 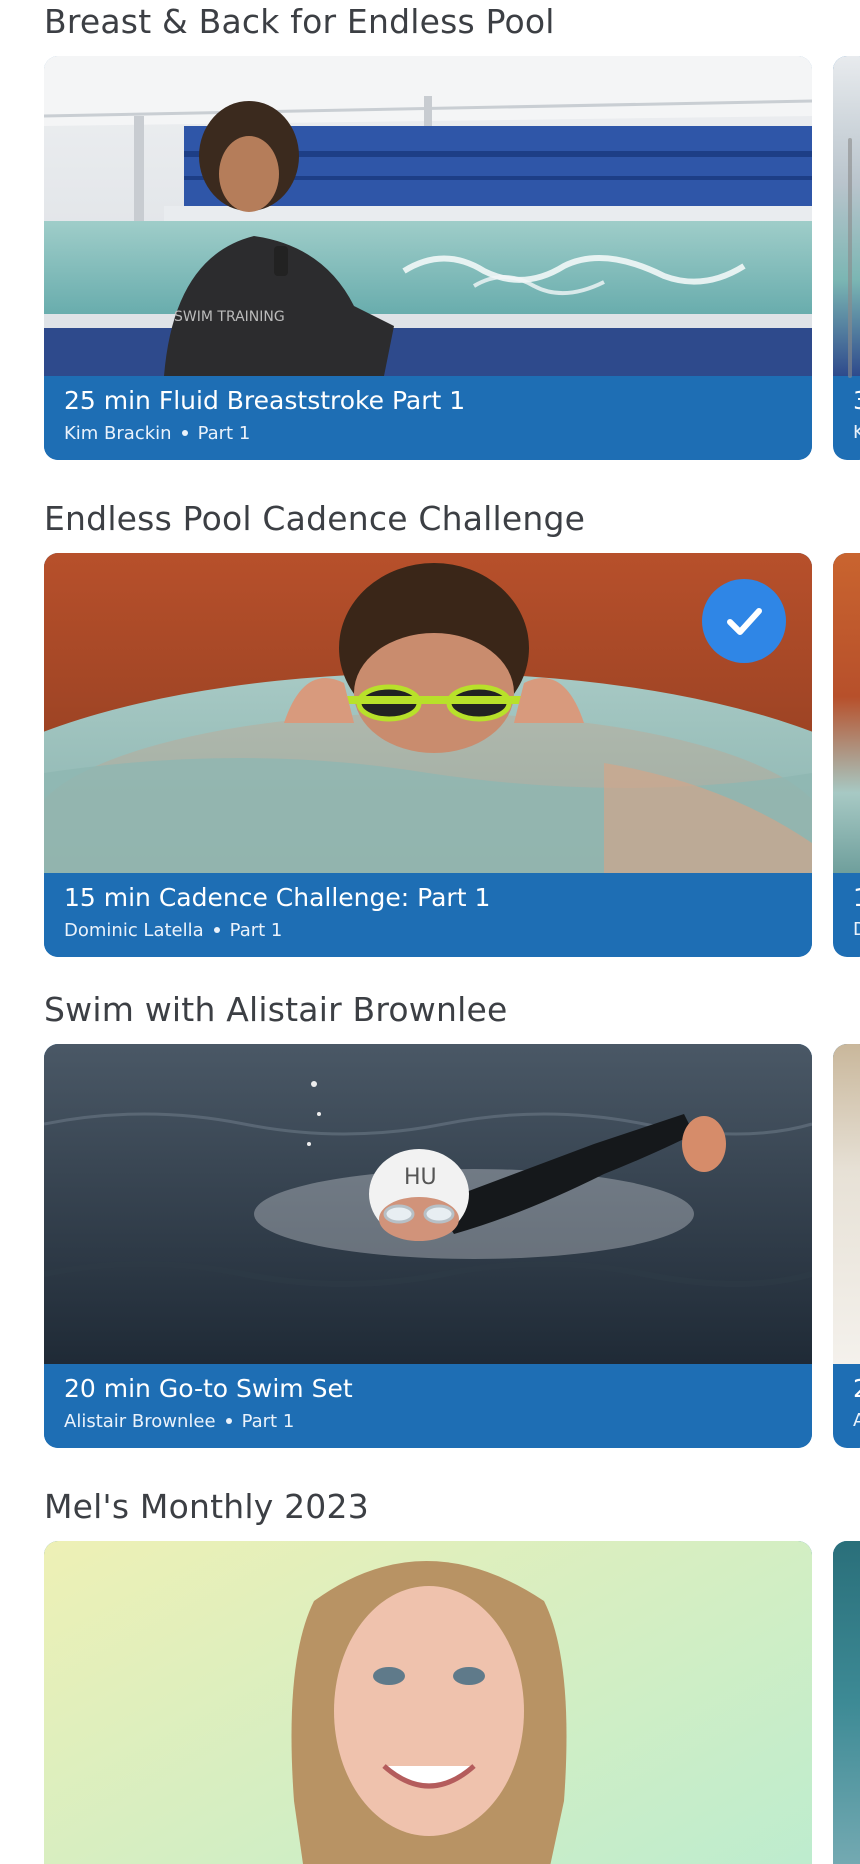 I want to click on svg-text: HU, so click(x=420, y=1177).